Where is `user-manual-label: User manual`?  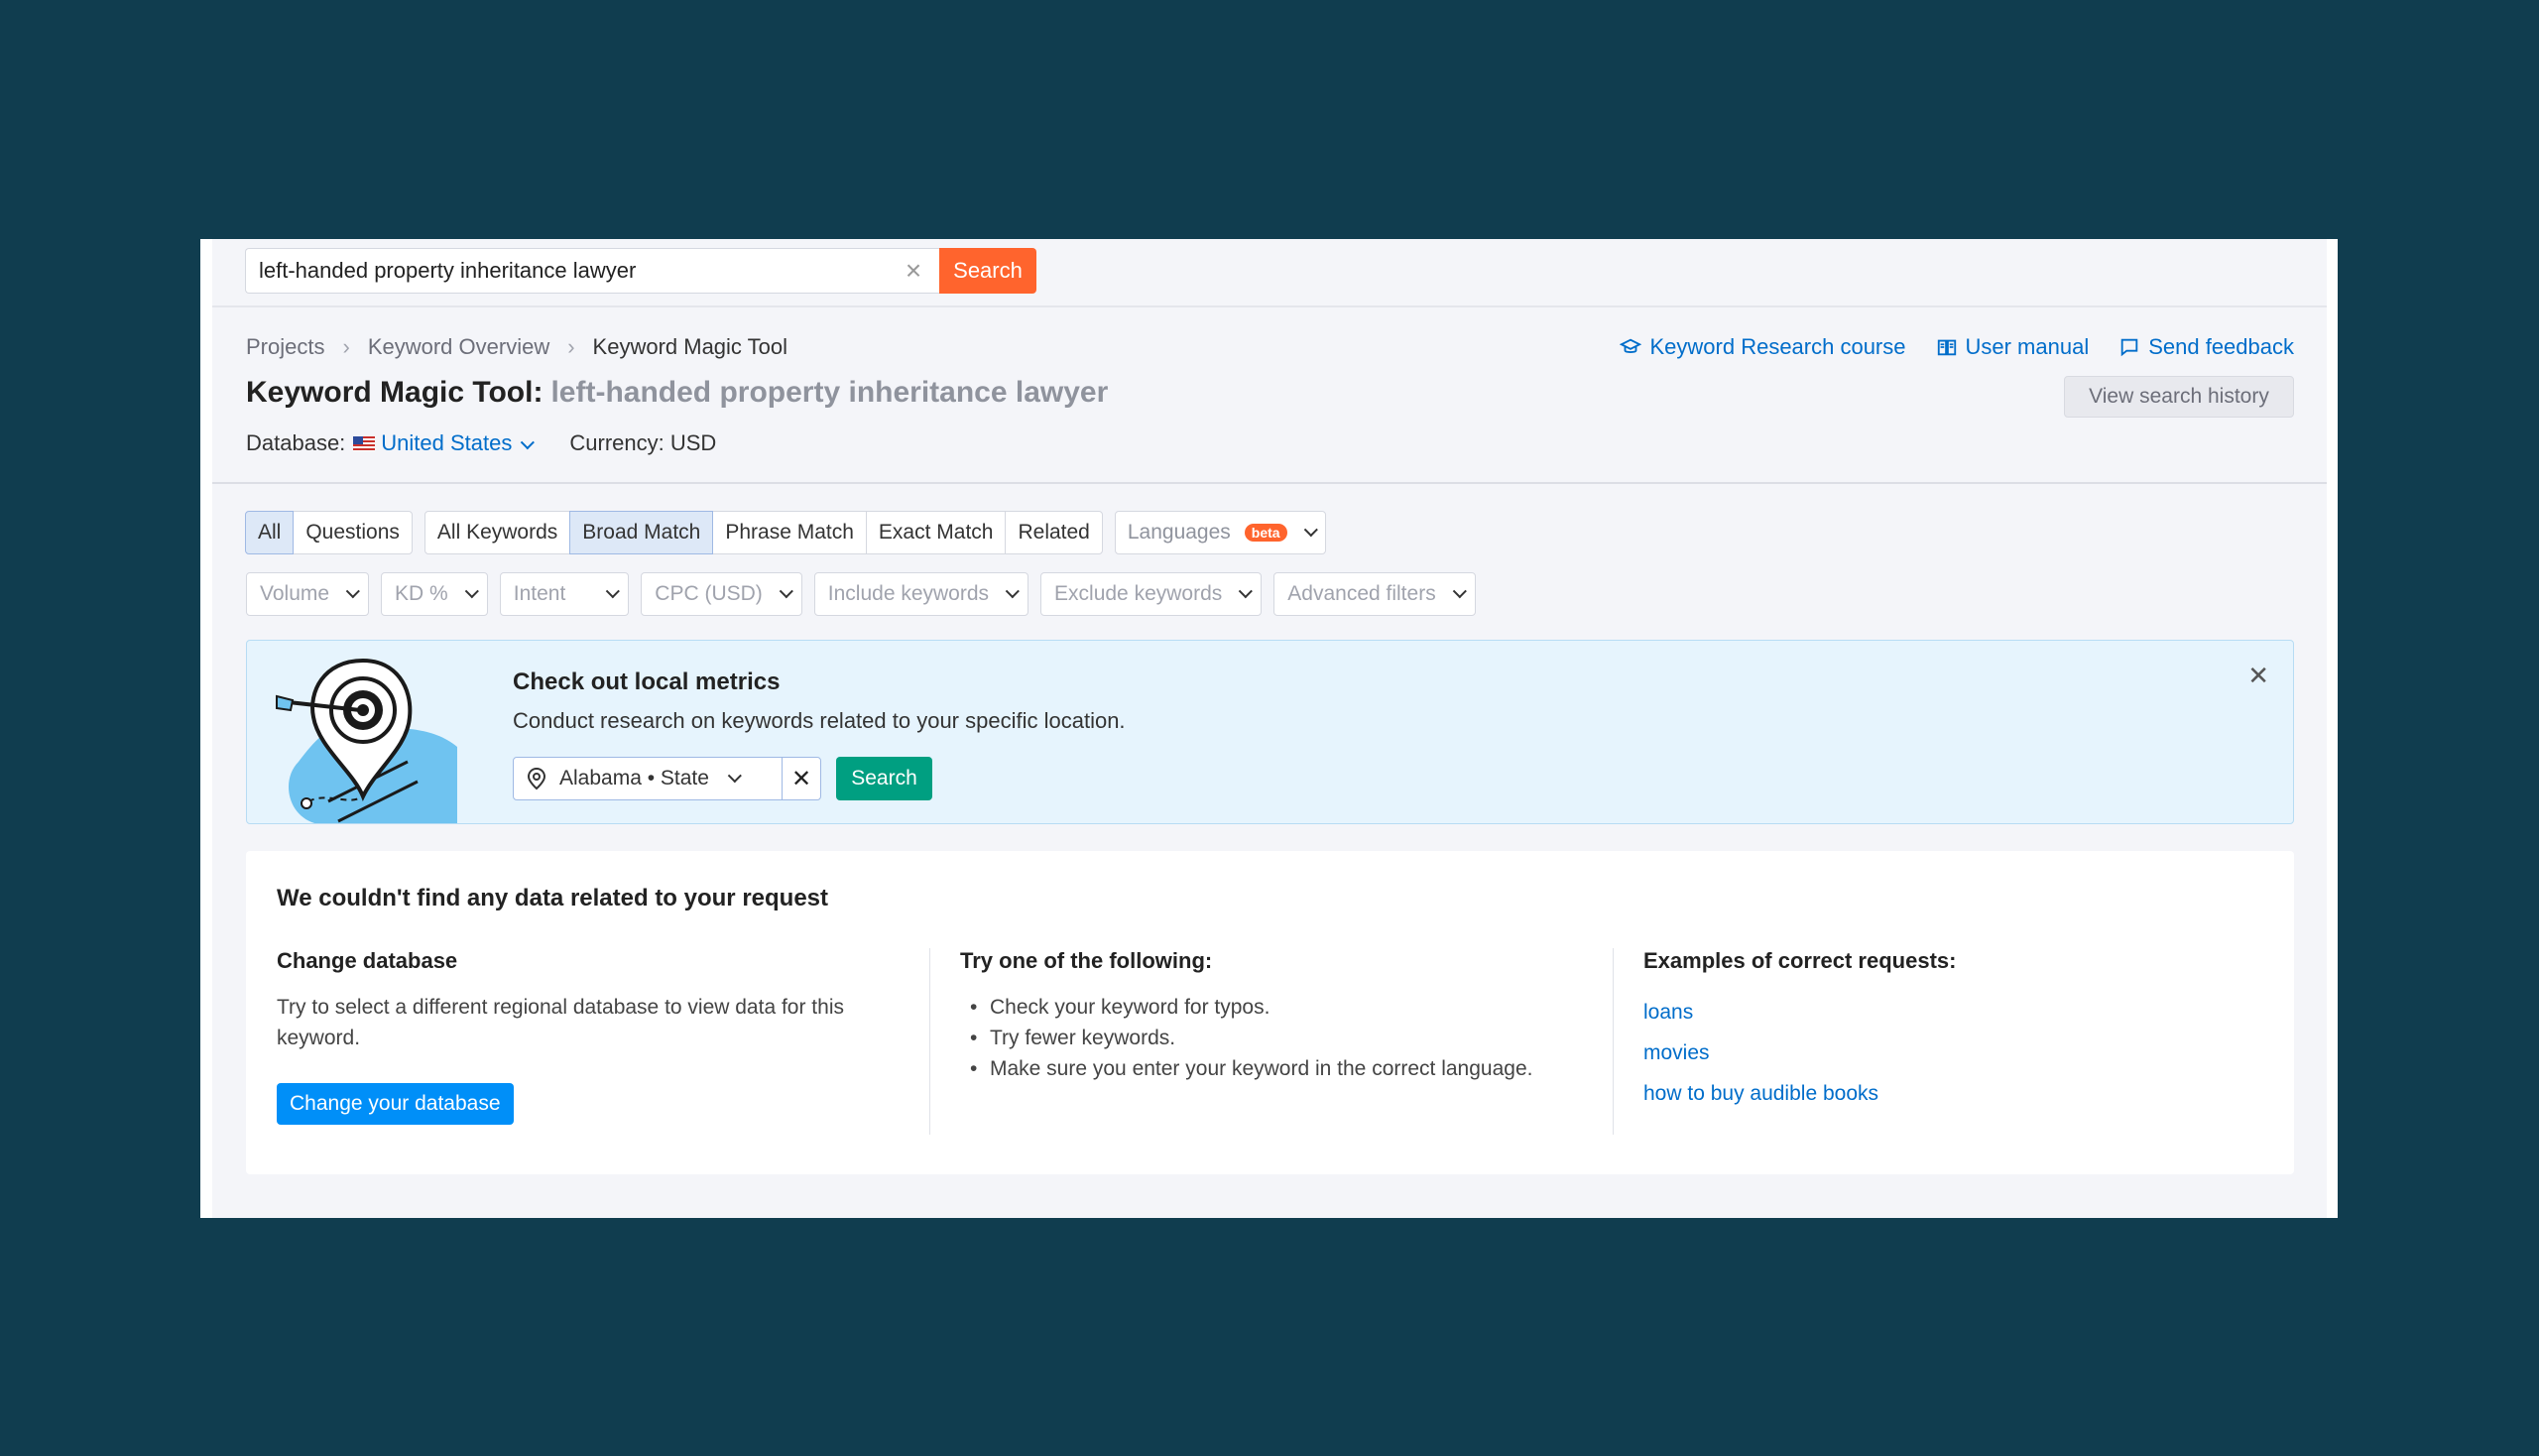 user-manual-label: User manual is located at coordinates (2028, 346).